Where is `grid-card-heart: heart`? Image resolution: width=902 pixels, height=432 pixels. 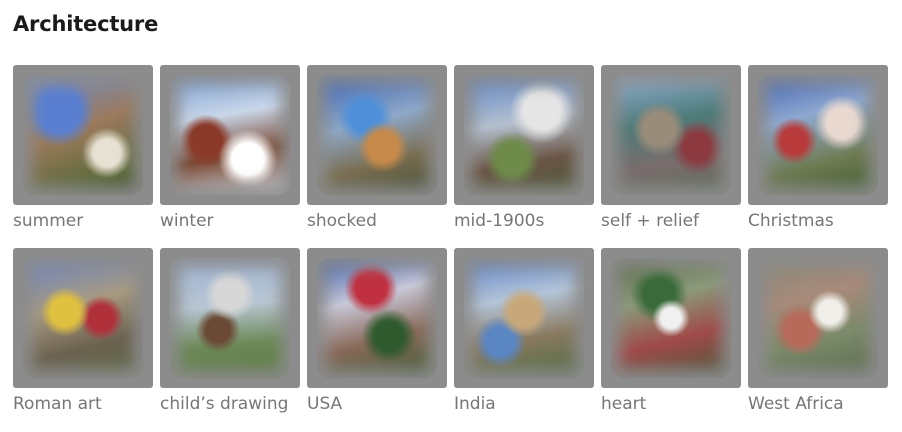
grid-card-heart: heart is located at coordinates (671, 339).